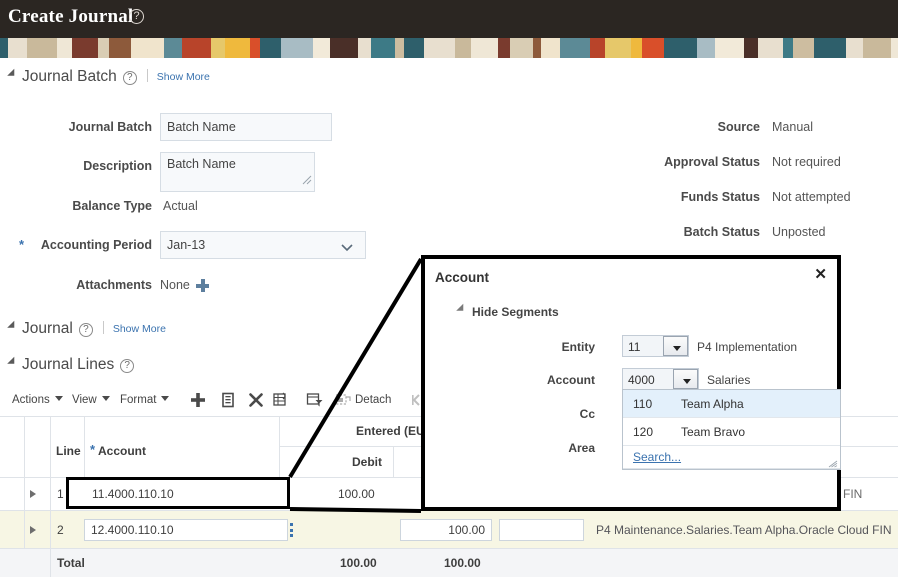  What do you see at coordinates (246, 127) in the screenshot?
I see `journal-batch-input` at bounding box center [246, 127].